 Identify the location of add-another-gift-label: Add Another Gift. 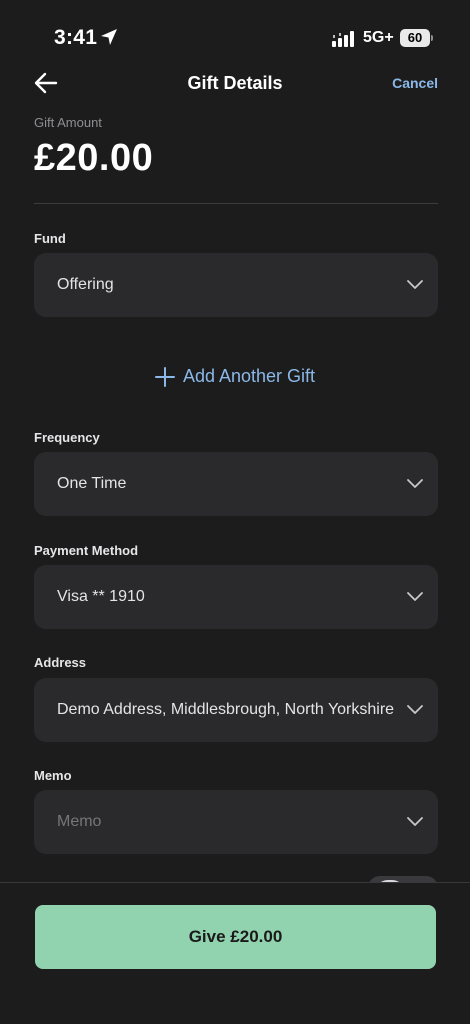
(249, 376).